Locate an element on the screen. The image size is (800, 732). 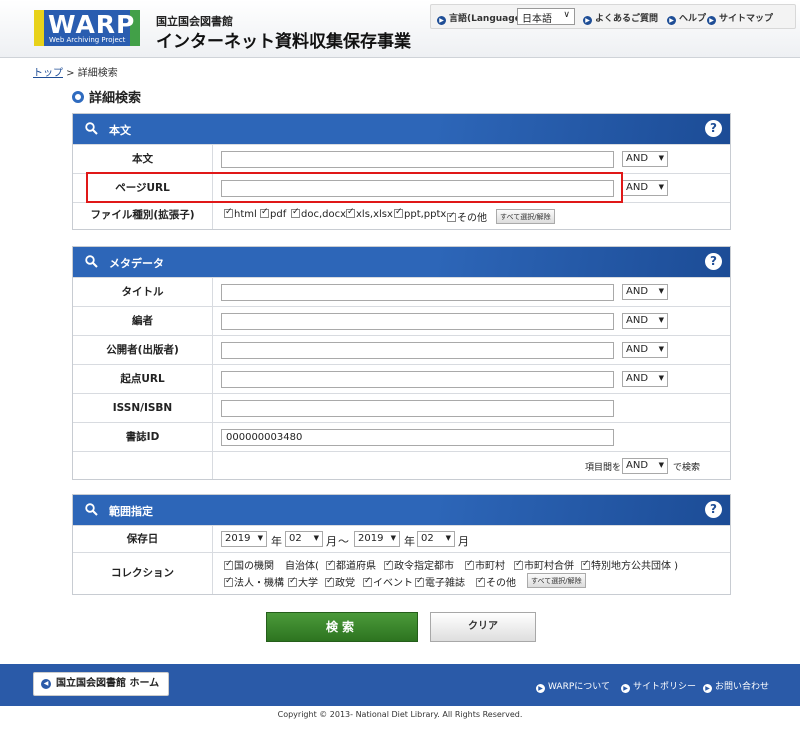
row-cell is located at coordinates (472, 408).